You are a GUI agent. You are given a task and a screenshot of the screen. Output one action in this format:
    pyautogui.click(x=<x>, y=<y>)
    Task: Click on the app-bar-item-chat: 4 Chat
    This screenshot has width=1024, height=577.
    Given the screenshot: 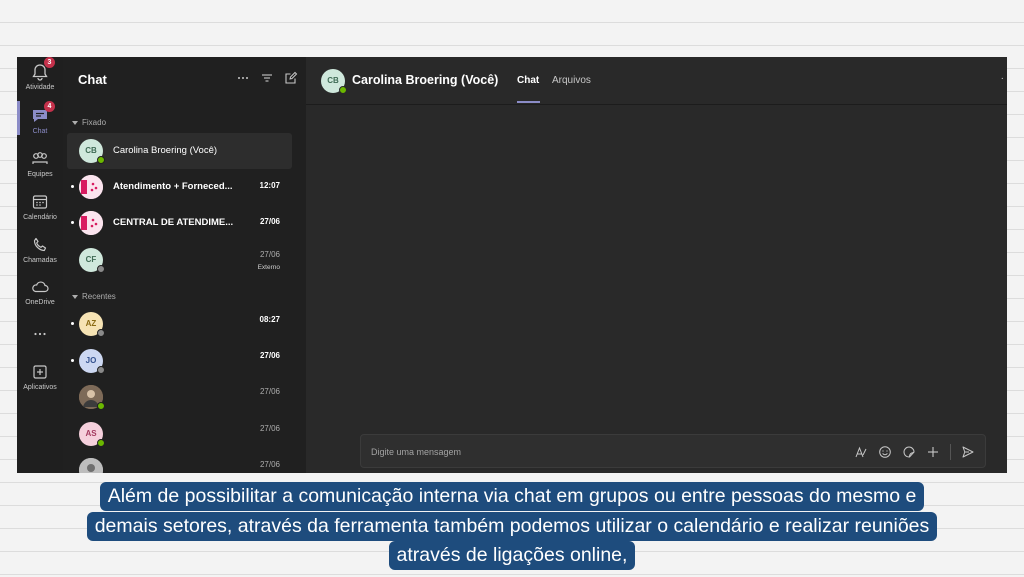 What is the action you would take?
    pyautogui.click(x=40, y=123)
    